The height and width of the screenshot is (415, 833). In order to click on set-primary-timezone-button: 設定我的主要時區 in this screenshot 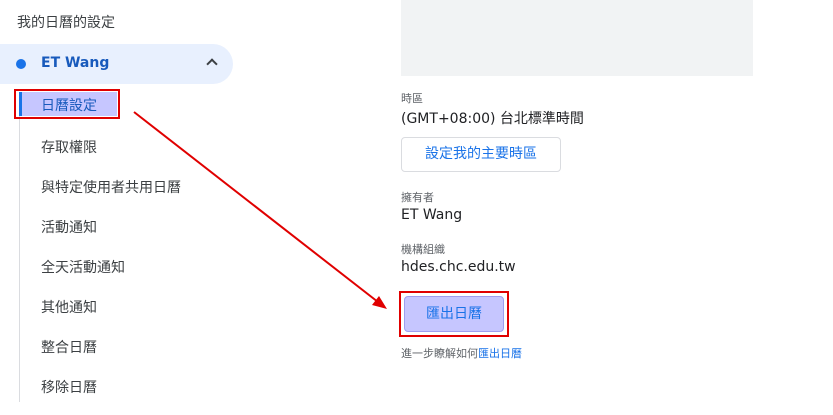, I will do `click(481, 154)`.